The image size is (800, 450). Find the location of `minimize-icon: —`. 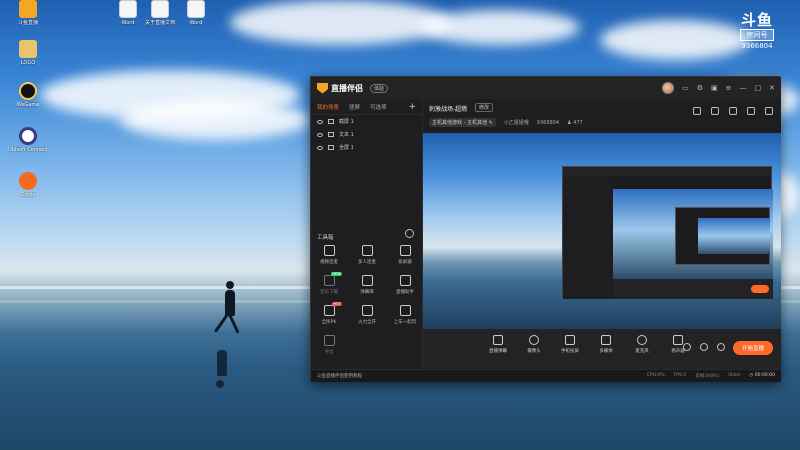

minimize-icon: — is located at coordinates (743, 88).